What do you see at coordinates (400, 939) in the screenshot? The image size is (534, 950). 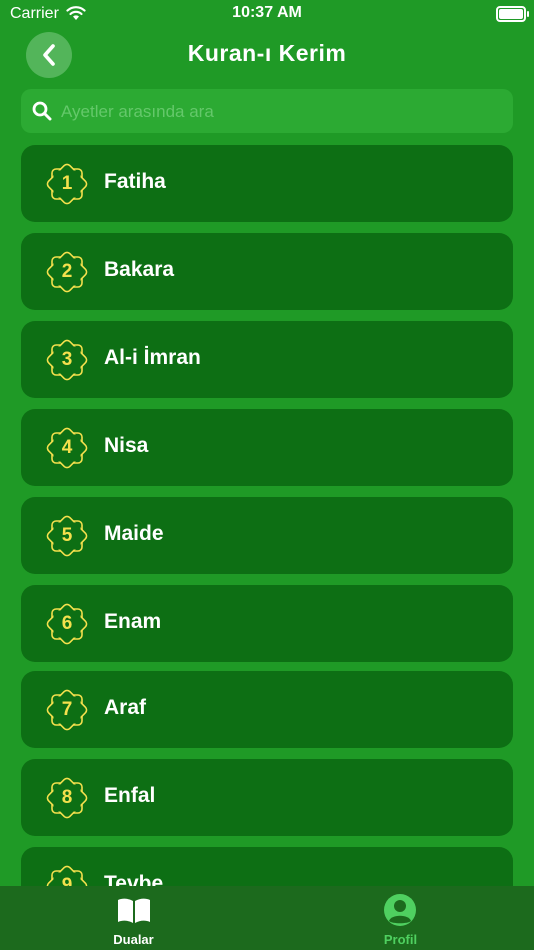 I see `tab-label: Profil` at bounding box center [400, 939].